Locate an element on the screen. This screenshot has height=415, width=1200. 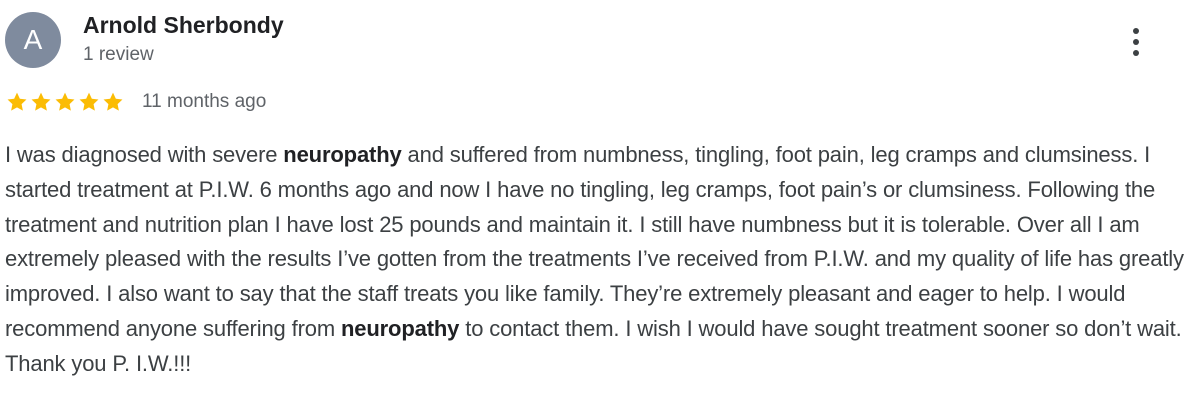
star-rating is located at coordinates (66, 102).